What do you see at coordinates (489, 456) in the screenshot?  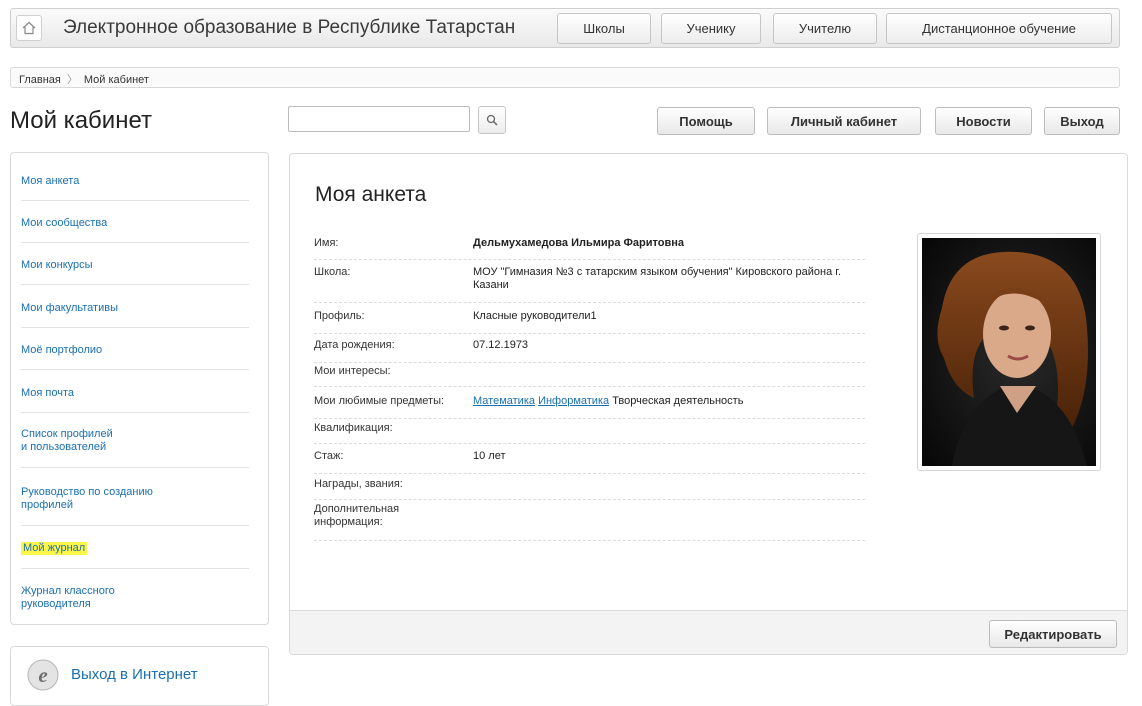 I see `row-value: 10 лет` at bounding box center [489, 456].